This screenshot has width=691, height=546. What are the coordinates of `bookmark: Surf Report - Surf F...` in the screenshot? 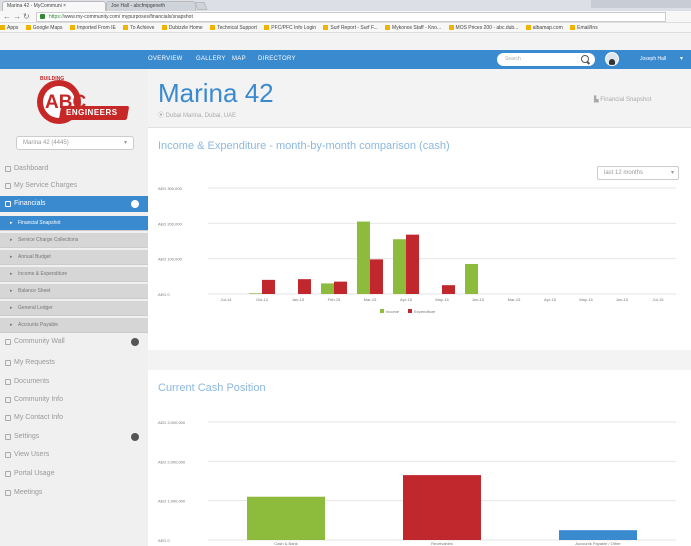 It's located at (350, 27).